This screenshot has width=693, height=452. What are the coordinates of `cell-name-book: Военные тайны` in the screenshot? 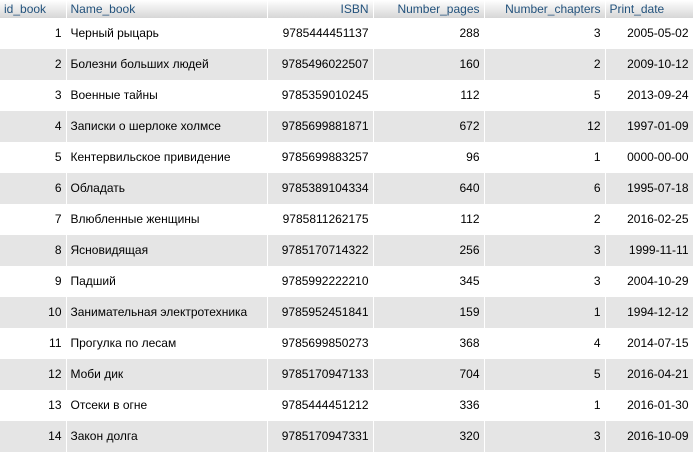 It's located at (166, 95).